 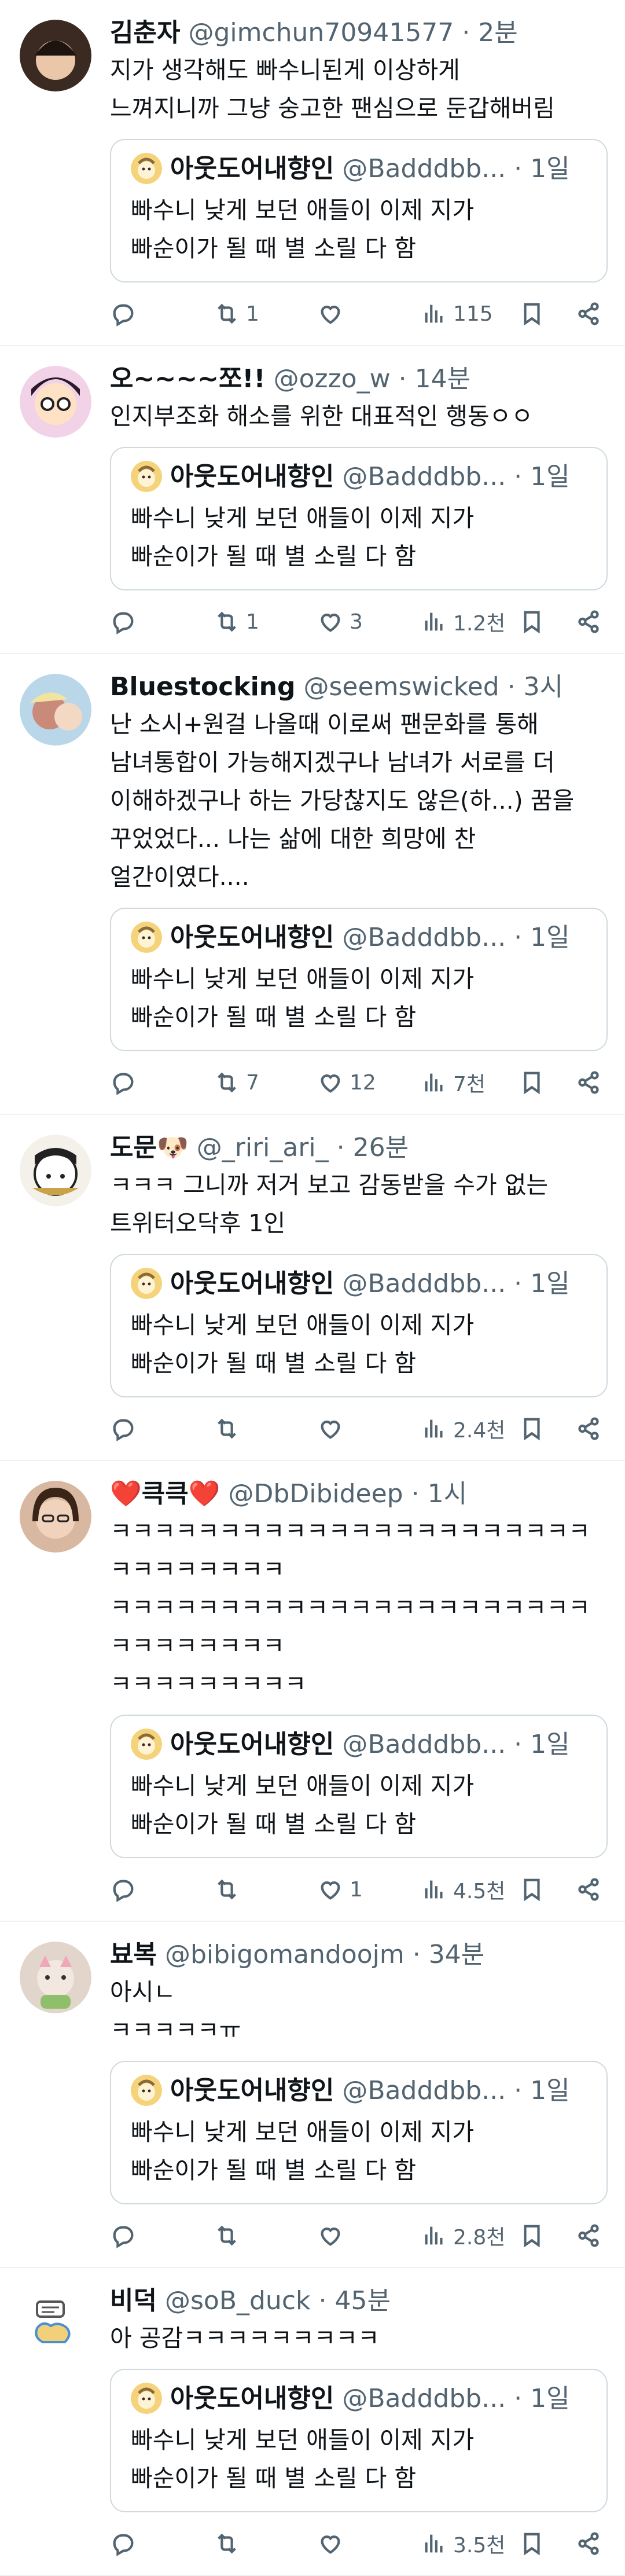 What do you see at coordinates (479, 624) in the screenshot?
I see `view-count: 1.2천` at bounding box center [479, 624].